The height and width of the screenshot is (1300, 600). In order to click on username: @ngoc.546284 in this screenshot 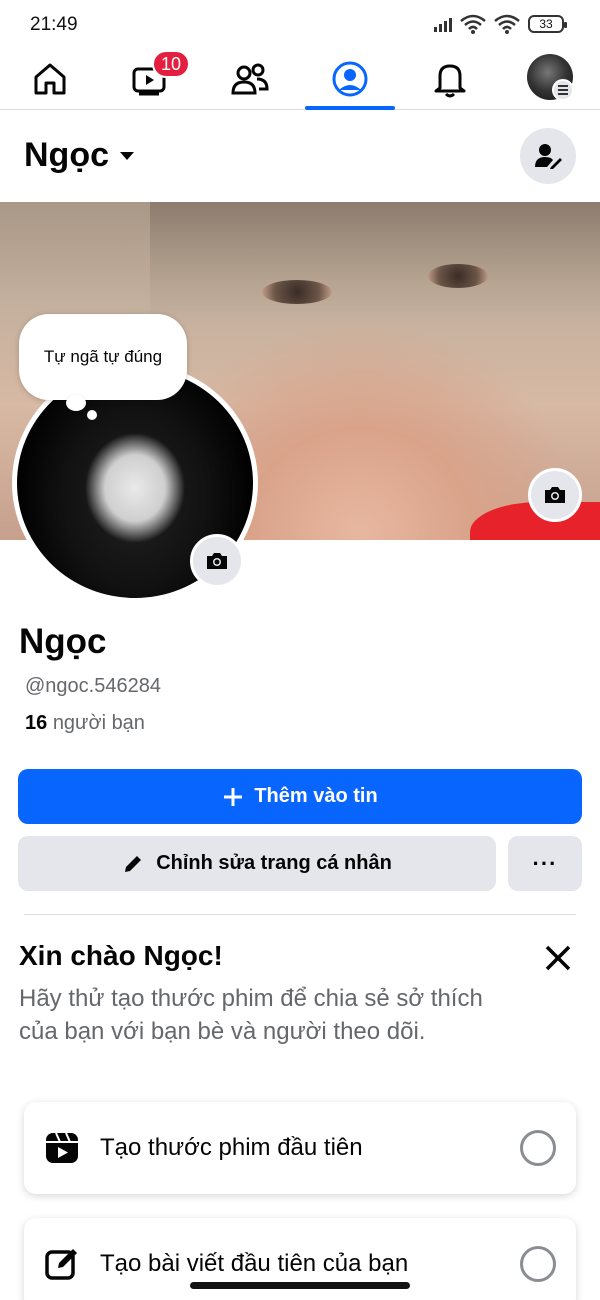, I will do `click(93, 686)`.